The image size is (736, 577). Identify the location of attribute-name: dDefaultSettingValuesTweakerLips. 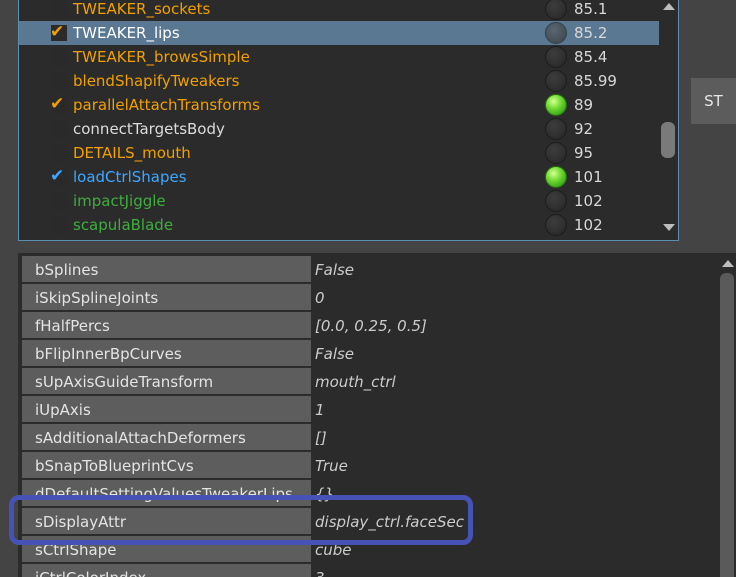
(166, 493).